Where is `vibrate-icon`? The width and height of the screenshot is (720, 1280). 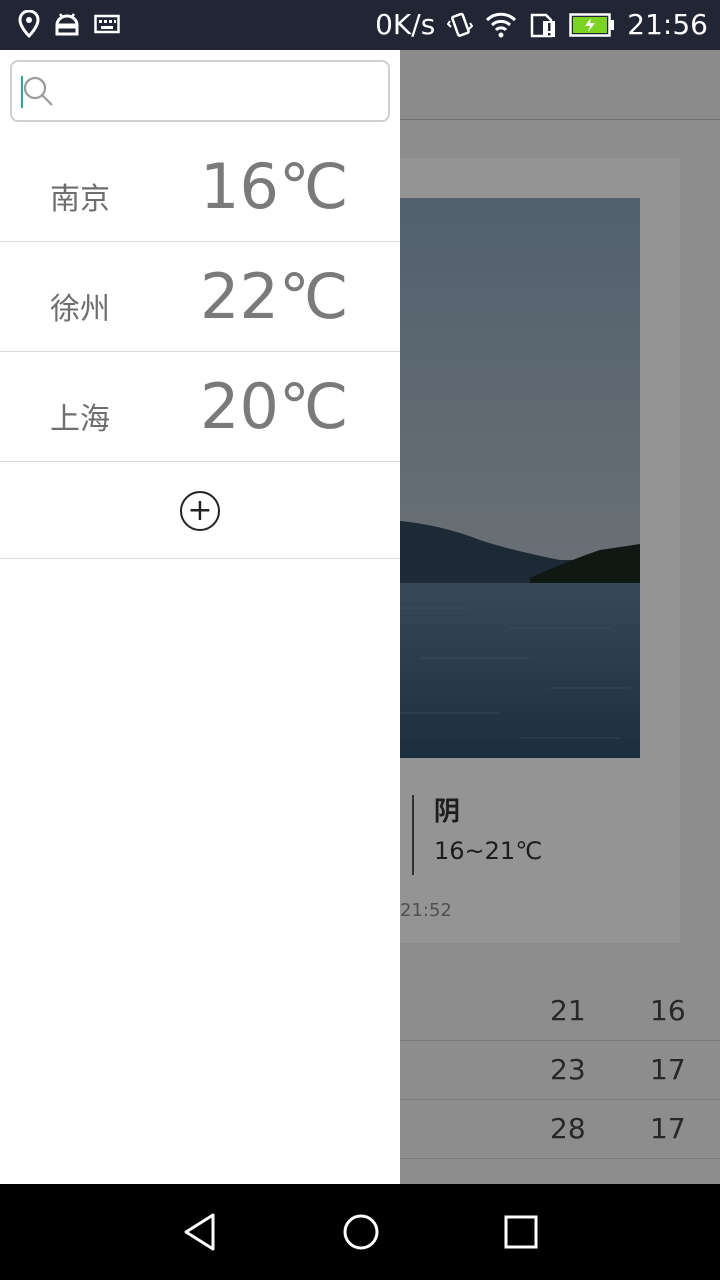 vibrate-icon is located at coordinates (460, 25).